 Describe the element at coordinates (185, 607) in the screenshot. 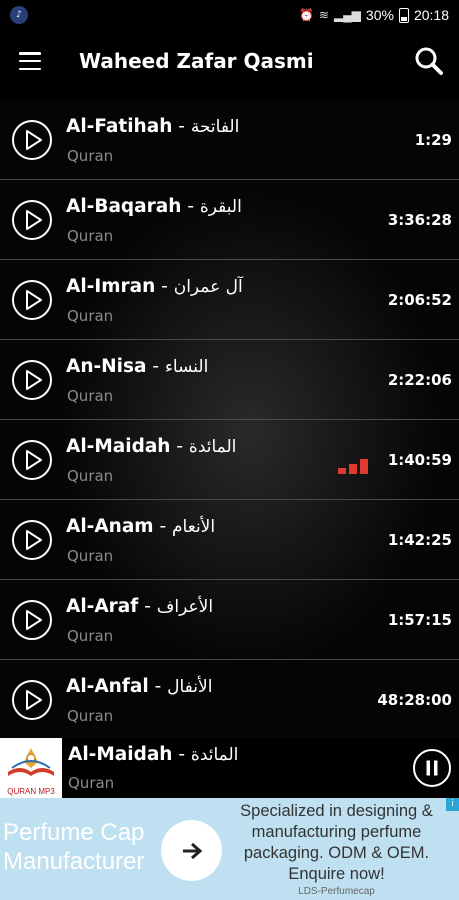

I see `track-arabic-name: الأعراف` at that location.